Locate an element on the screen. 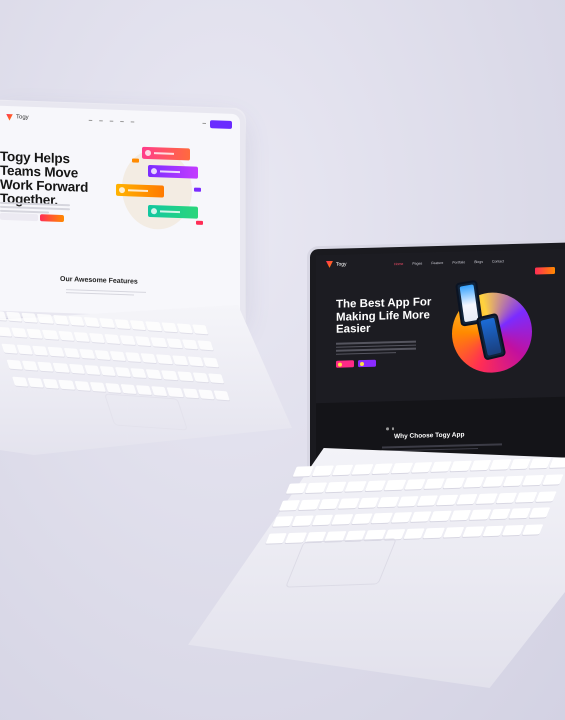  left-features-paragraph is located at coordinates (106, 292).